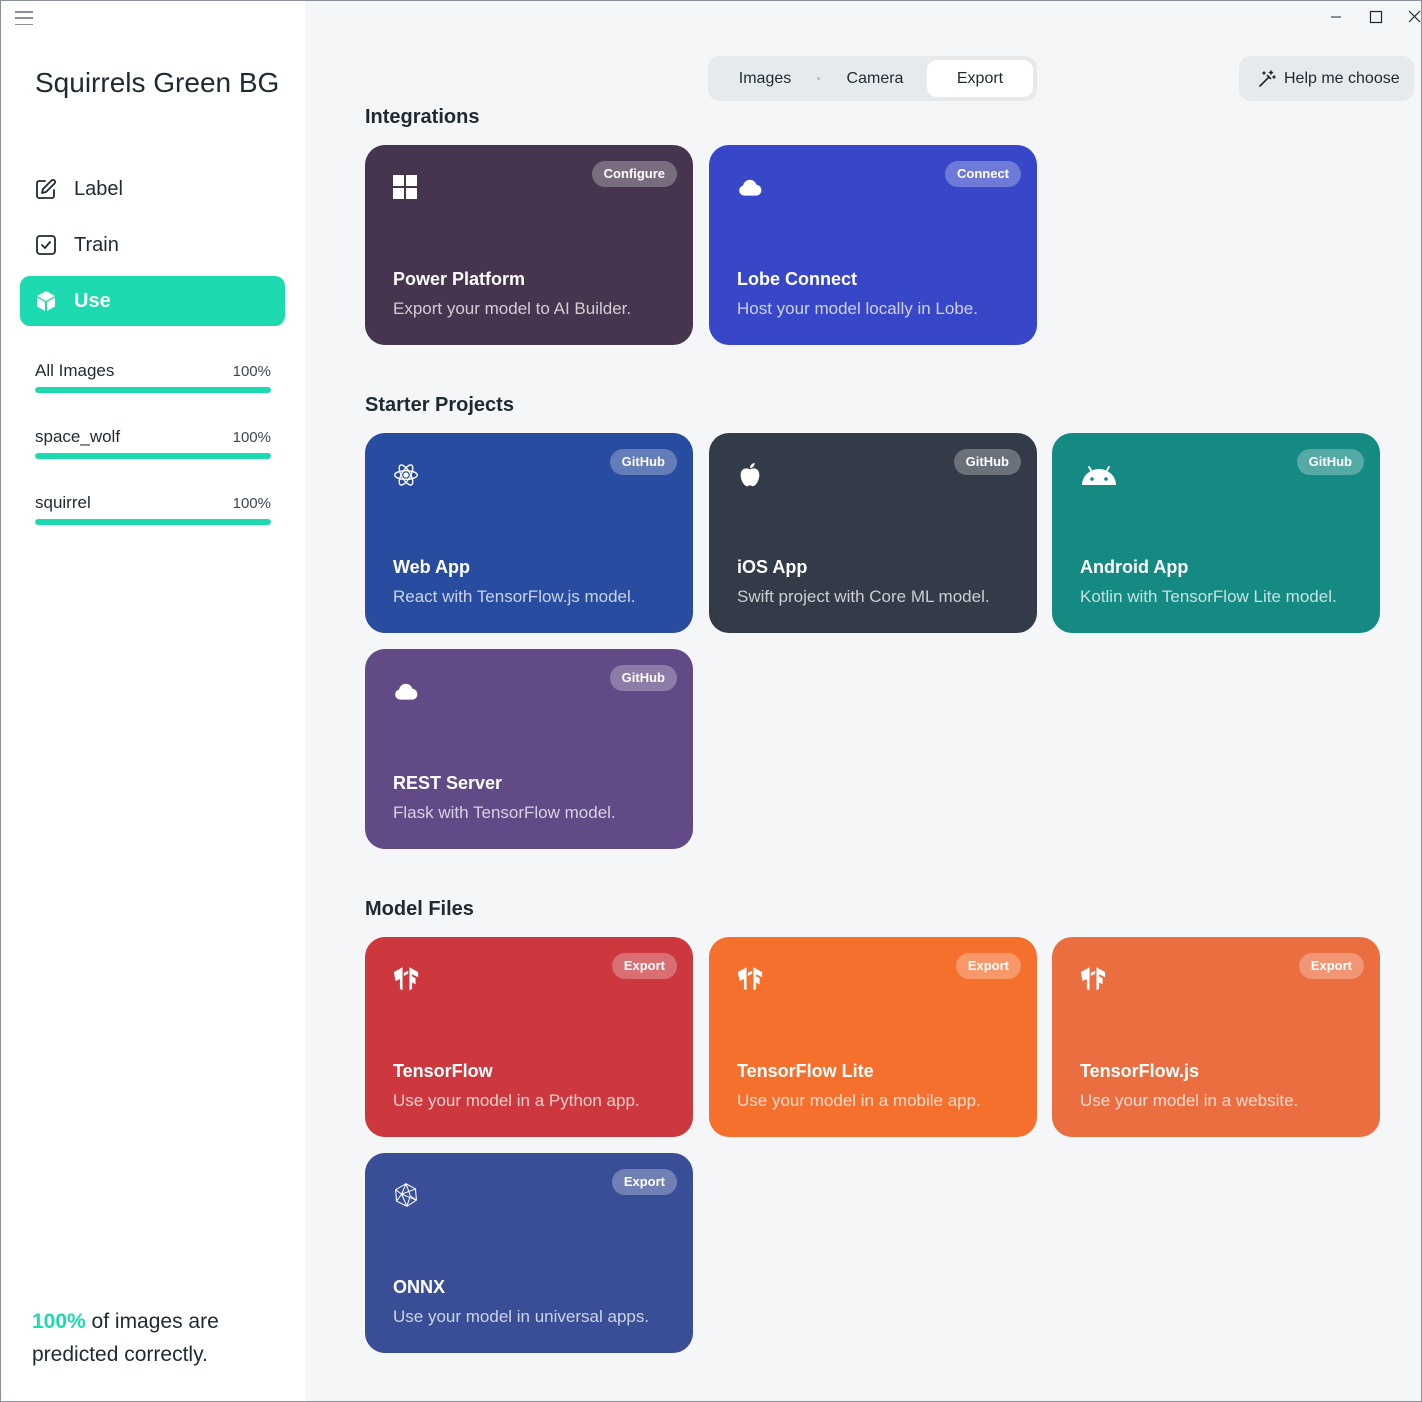 The width and height of the screenshot is (1422, 1402). I want to click on cube-icon, so click(46, 301).